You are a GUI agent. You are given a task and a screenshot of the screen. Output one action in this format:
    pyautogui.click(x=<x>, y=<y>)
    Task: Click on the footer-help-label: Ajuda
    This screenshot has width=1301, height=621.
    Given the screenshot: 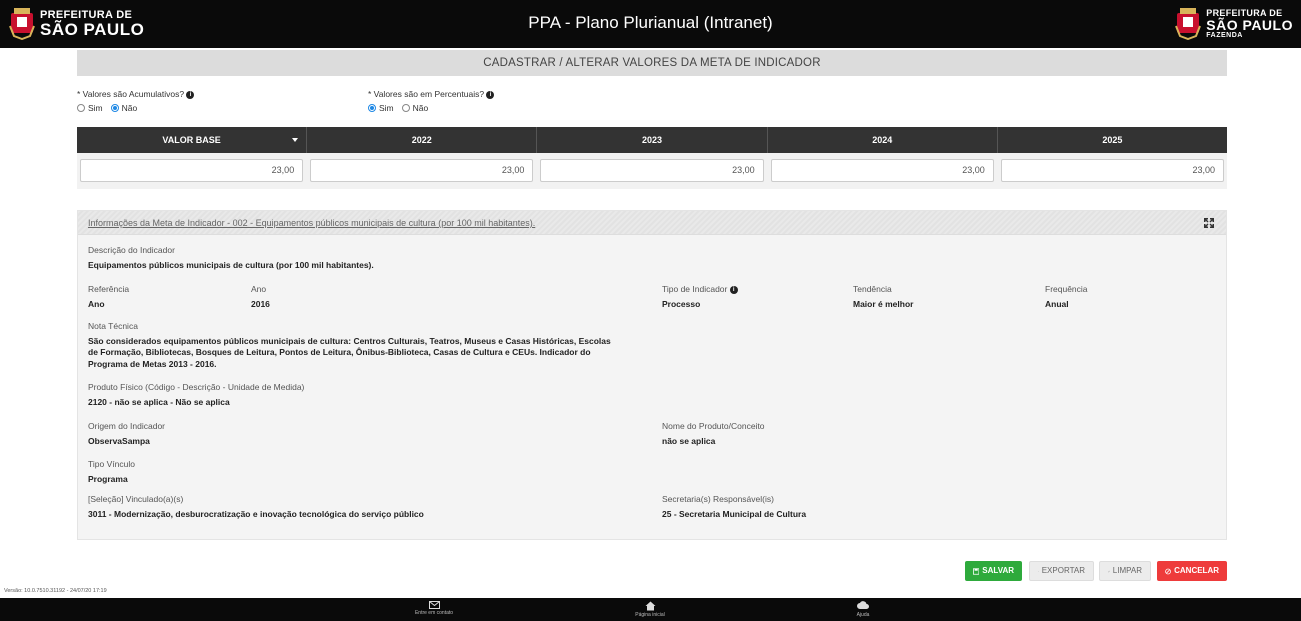 What is the action you would take?
    pyautogui.click(x=863, y=615)
    